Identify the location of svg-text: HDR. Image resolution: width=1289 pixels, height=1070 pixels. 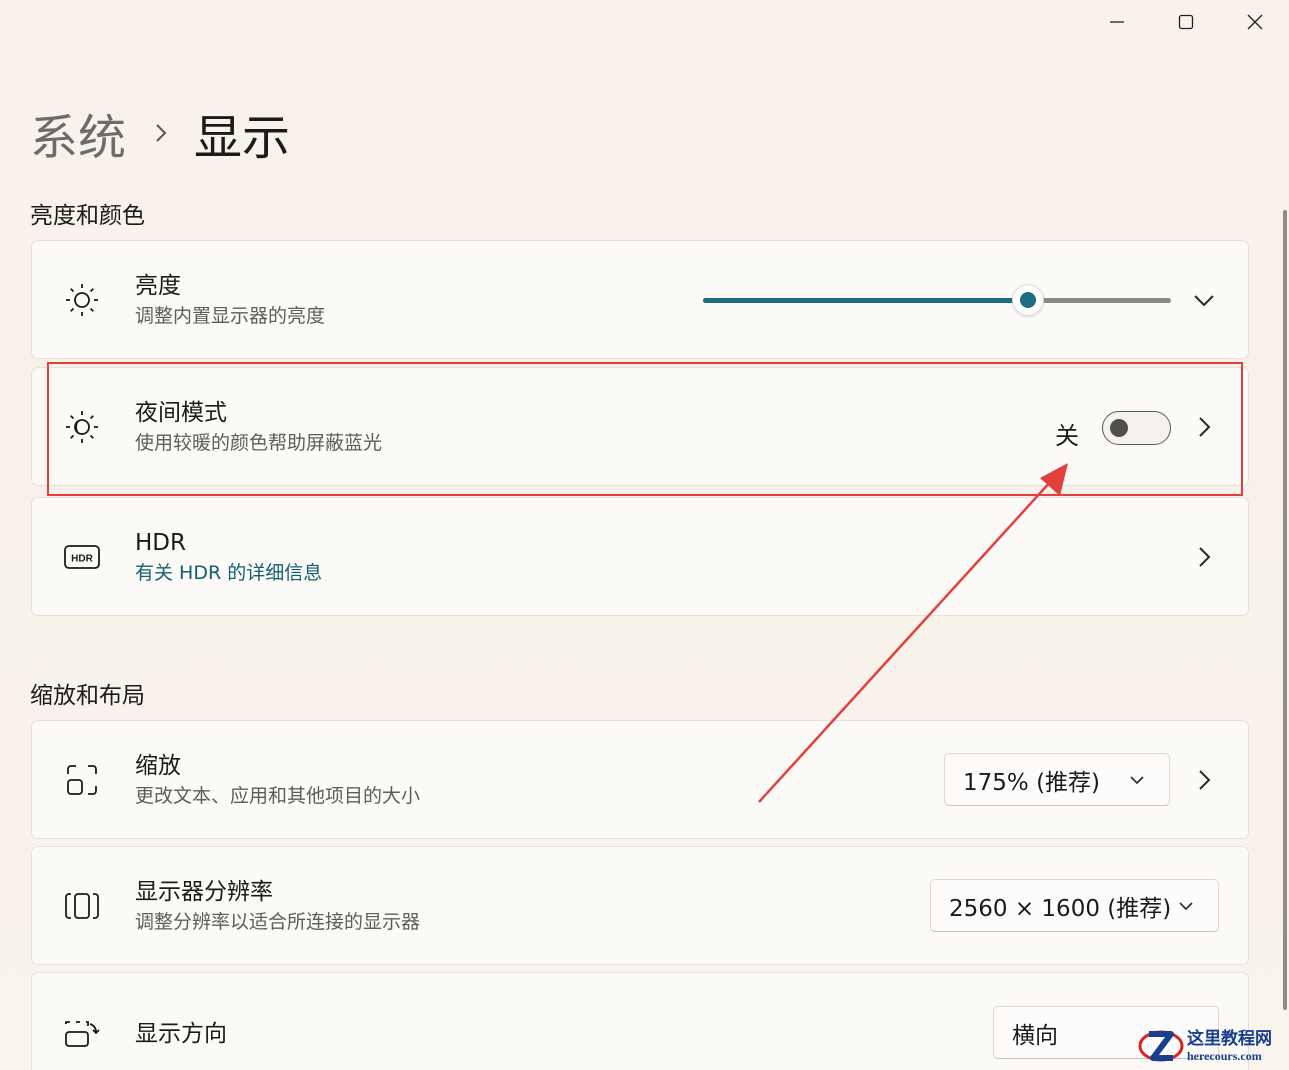
(82, 558).